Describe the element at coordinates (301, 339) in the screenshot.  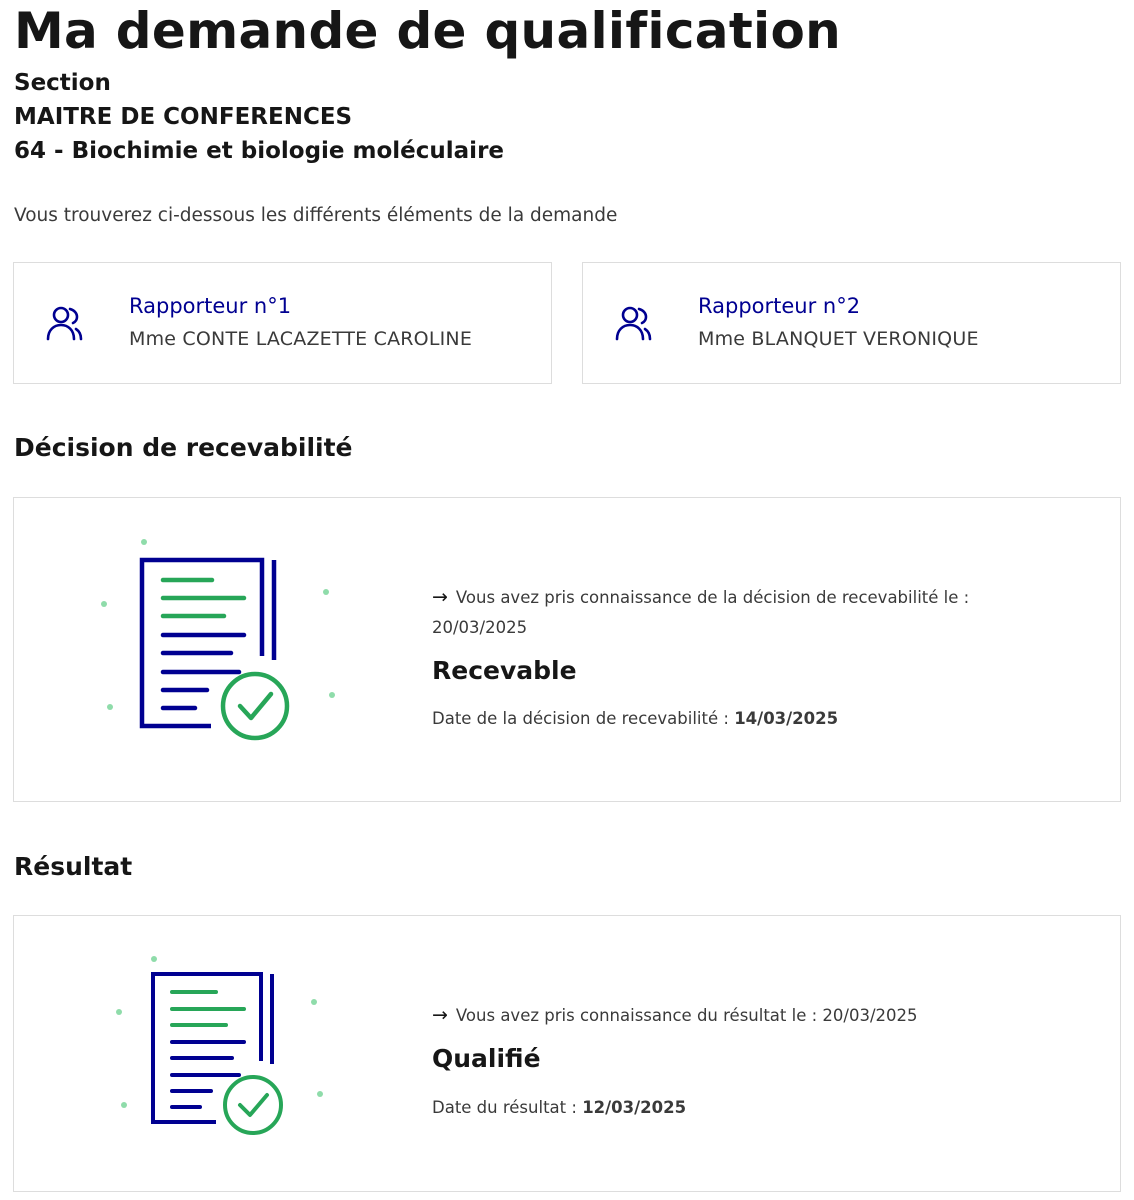
I see `rapporteur-name: Mme CONTE LACAZETTE CAROLINE` at that location.